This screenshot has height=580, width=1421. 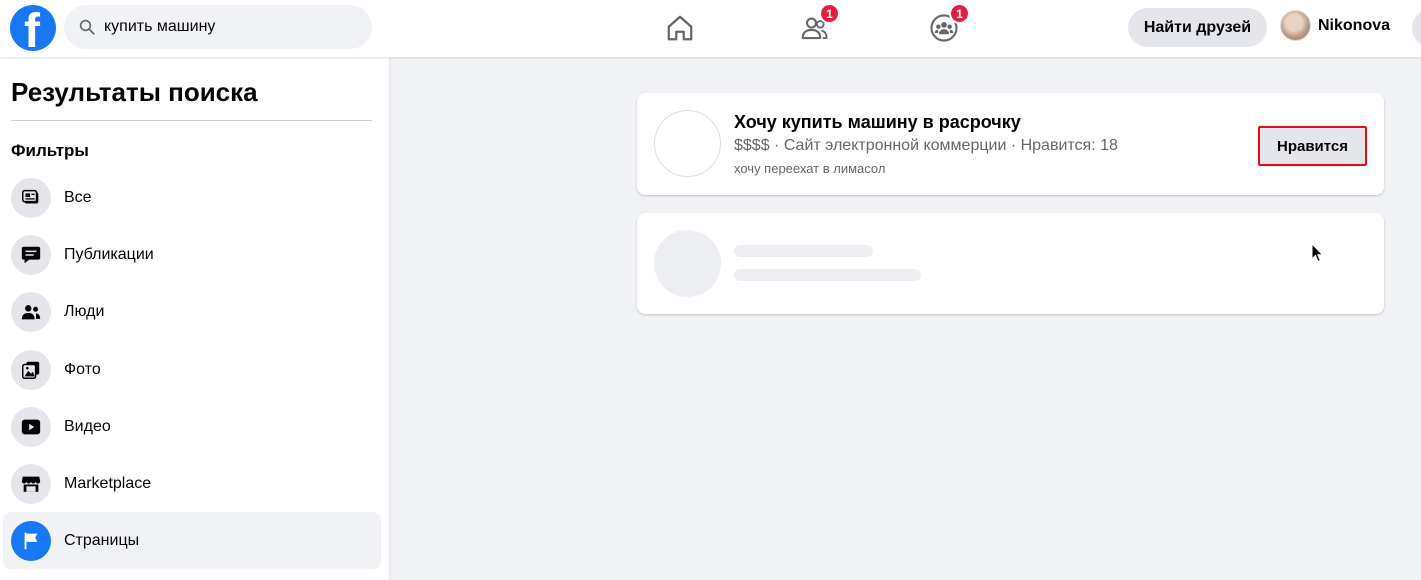 I want to click on profile-link: Nikonova, so click(x=1335, y=25).